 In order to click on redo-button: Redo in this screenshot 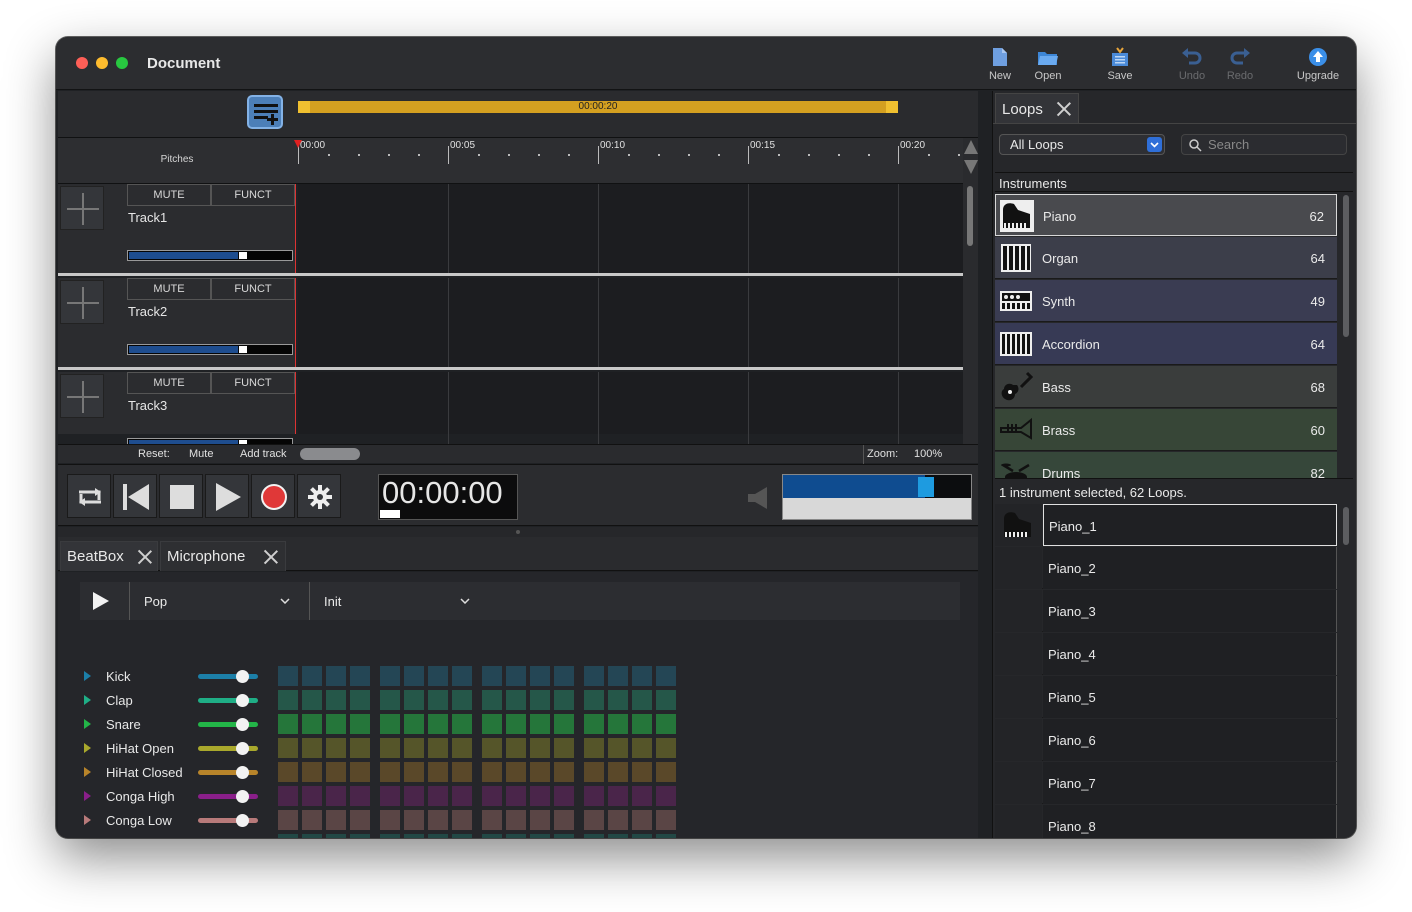, I will do `click(1240, 64)`.